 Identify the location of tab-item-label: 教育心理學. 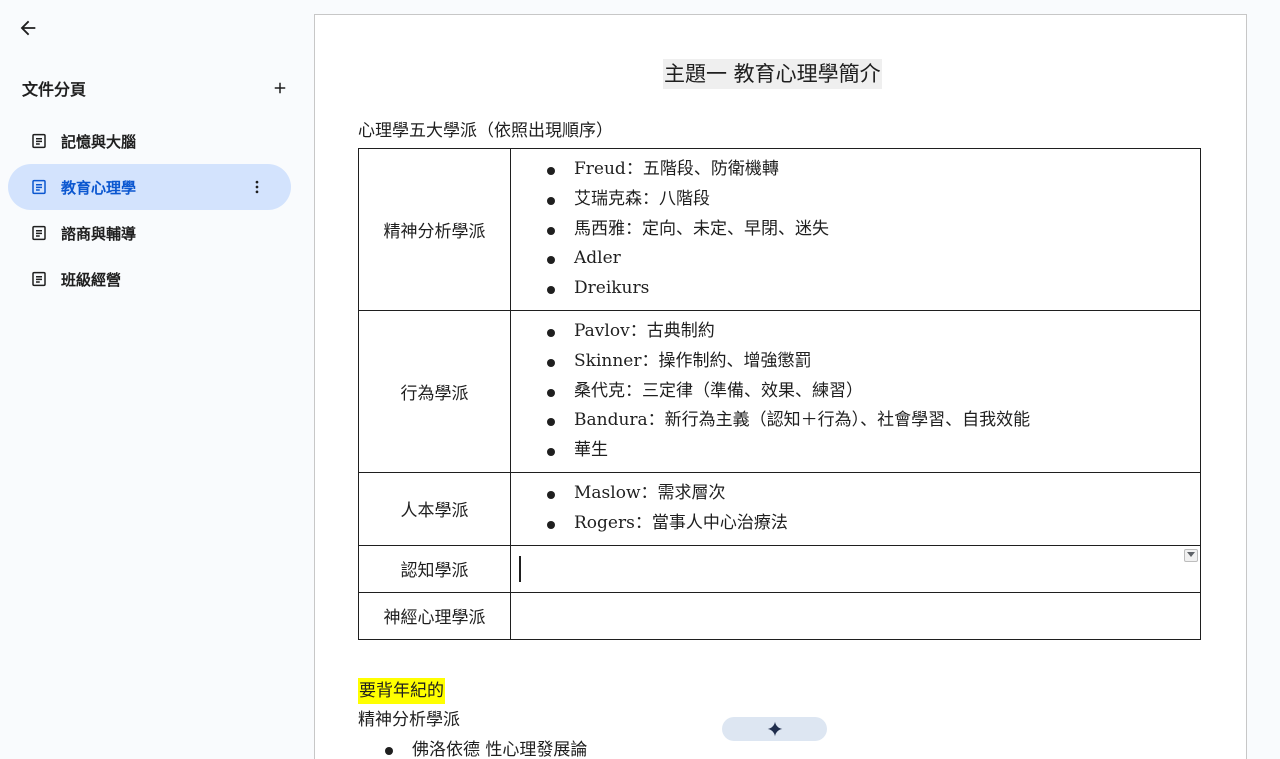
(99, 187).